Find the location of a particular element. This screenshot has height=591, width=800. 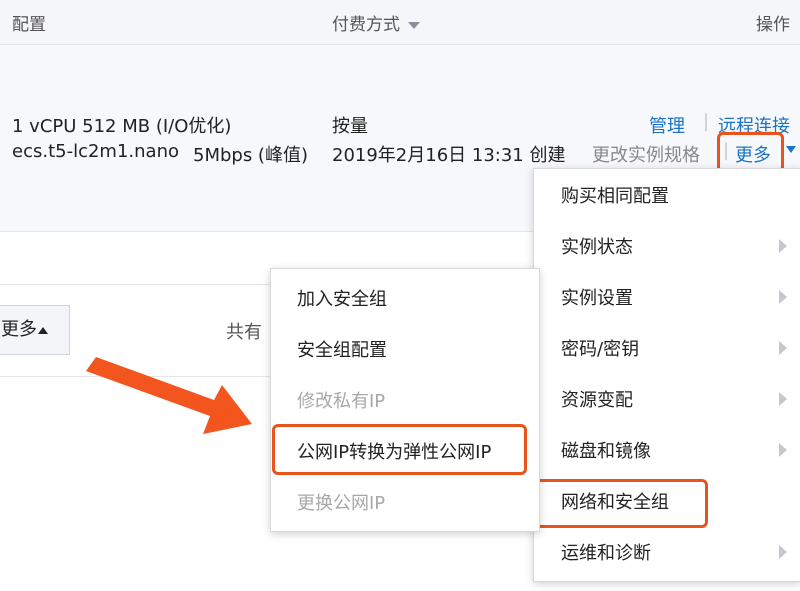

menu-item-label: 资源变配 is located at coordinates (597, 400).